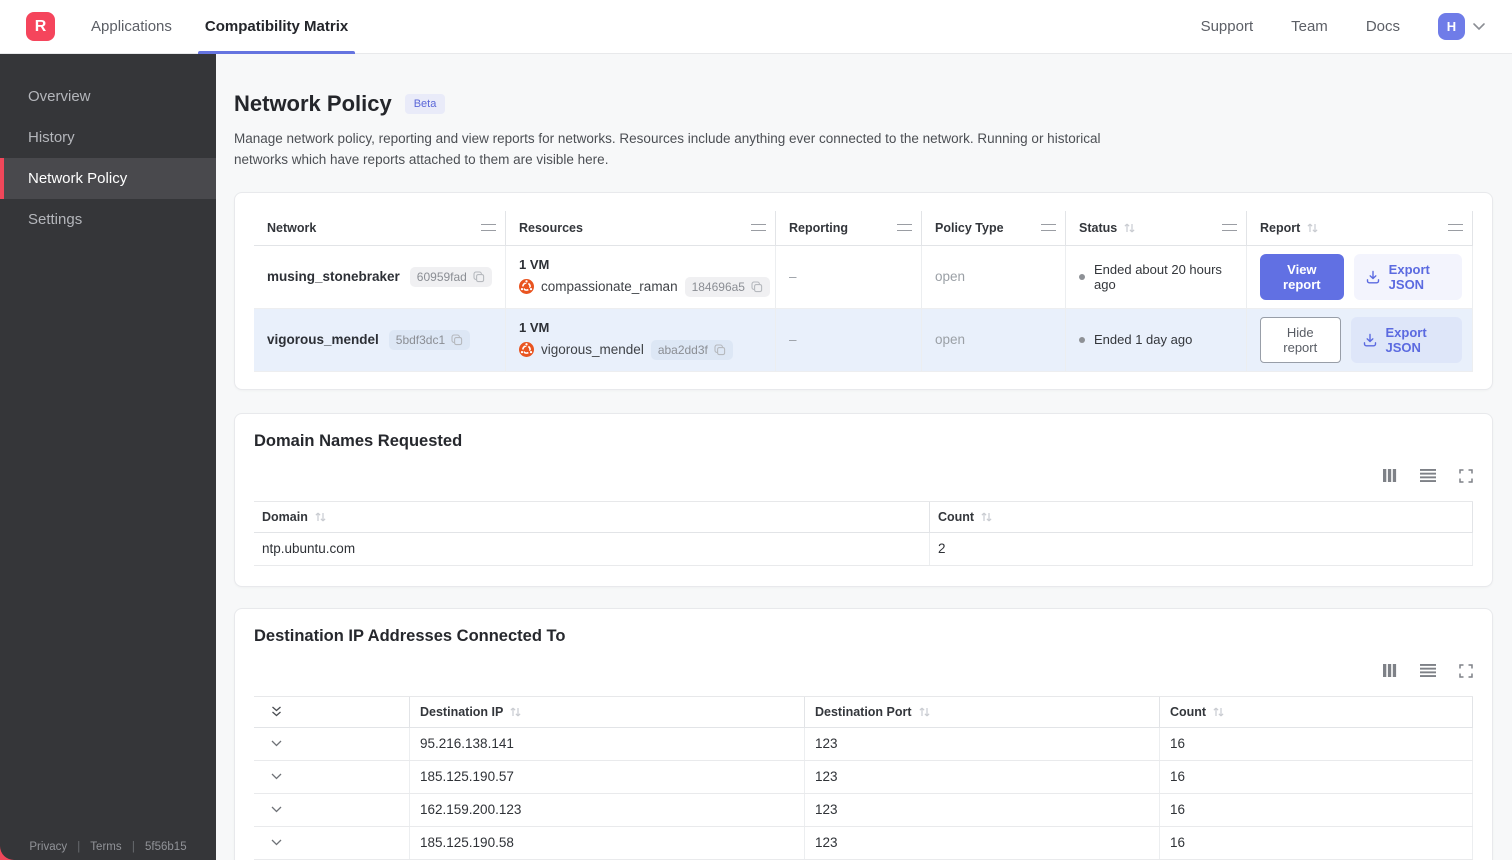 Image resolution: width=1512 pixels, height=860 pixels. Describe the element at coordinates (551, 227) in the screenshot. I see `column-header-label: Resources` at that location.